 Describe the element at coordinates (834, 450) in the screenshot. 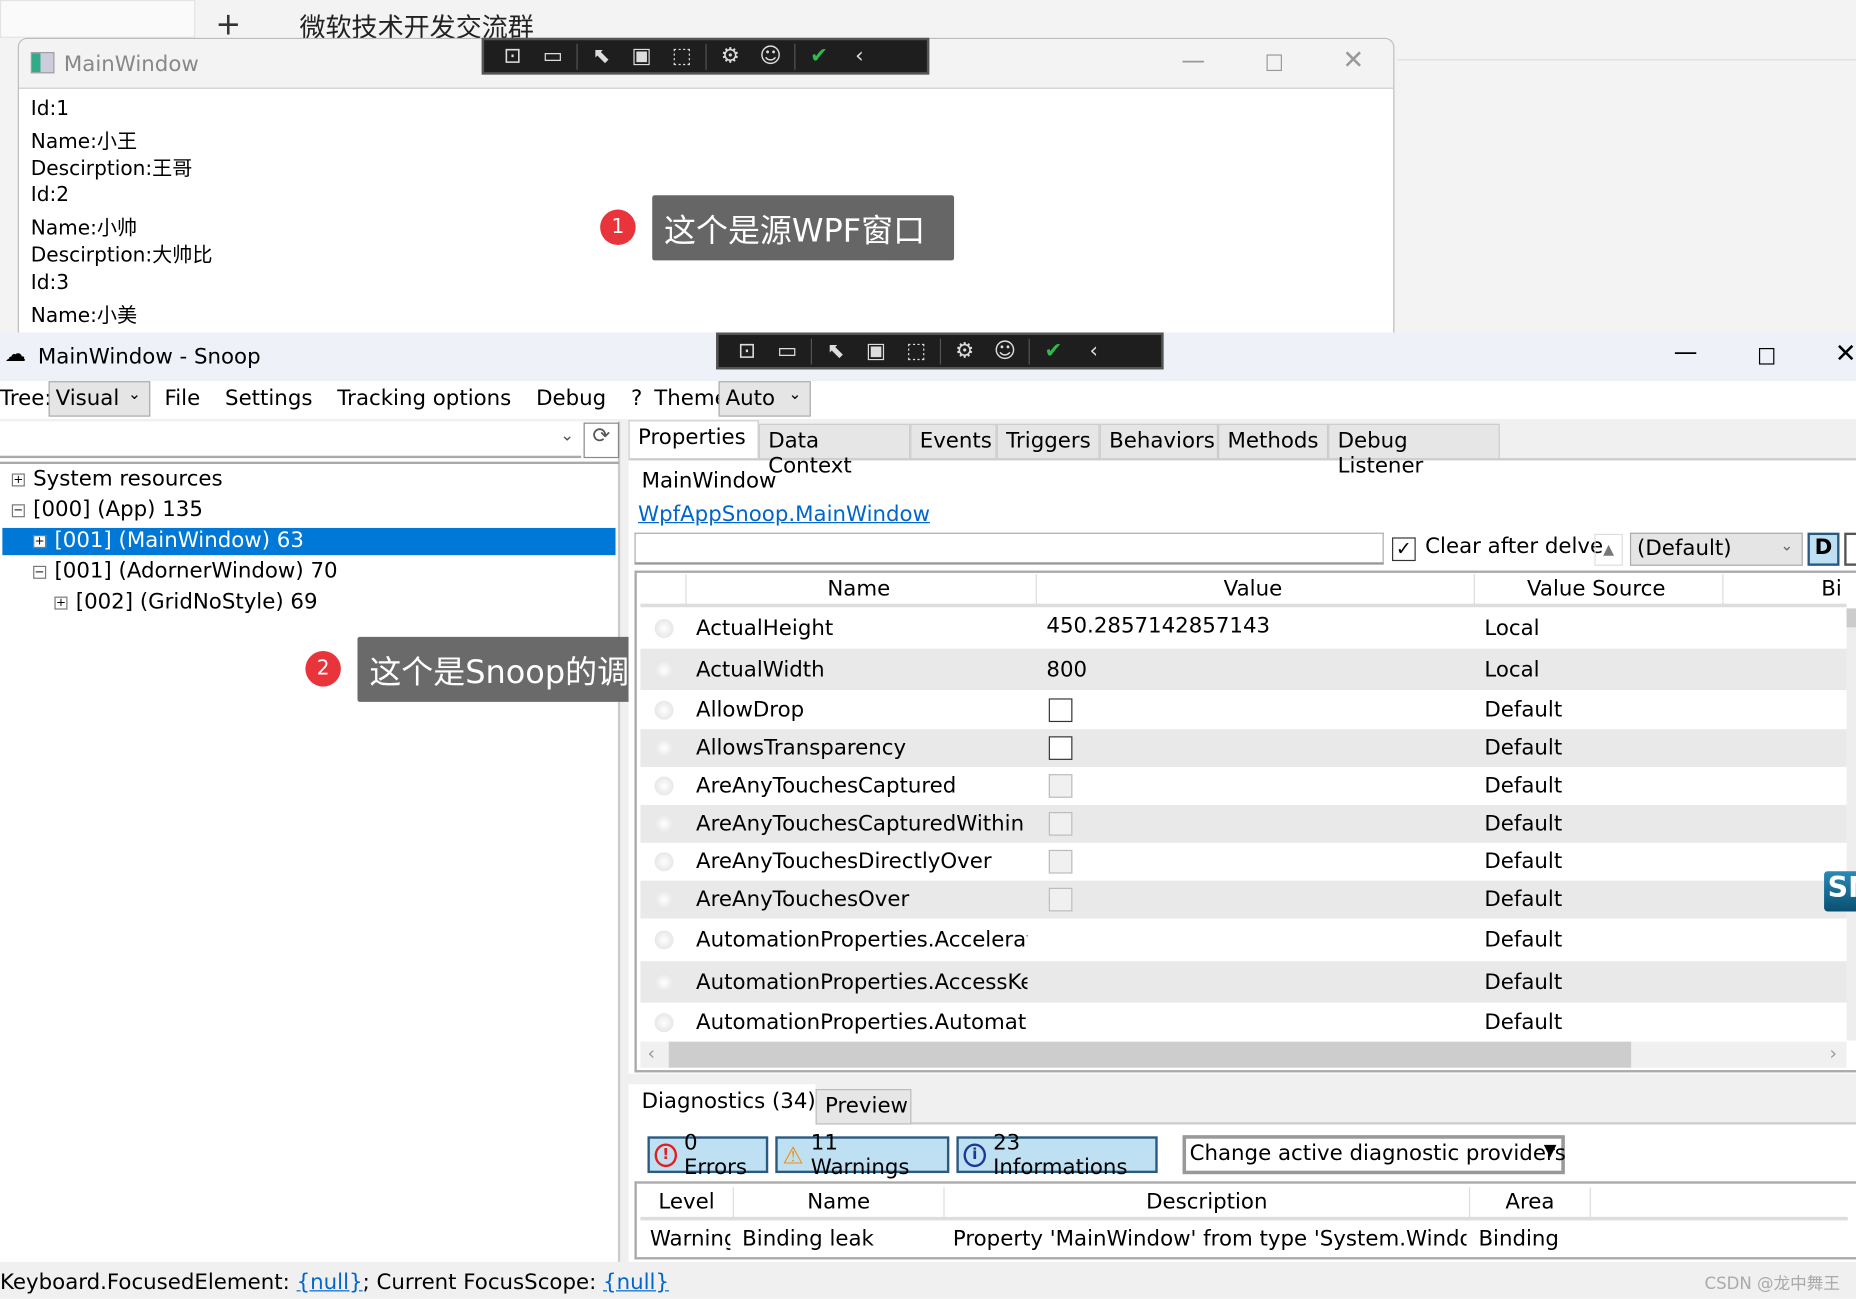

I see `tab-data-context: Data Context` at that location.